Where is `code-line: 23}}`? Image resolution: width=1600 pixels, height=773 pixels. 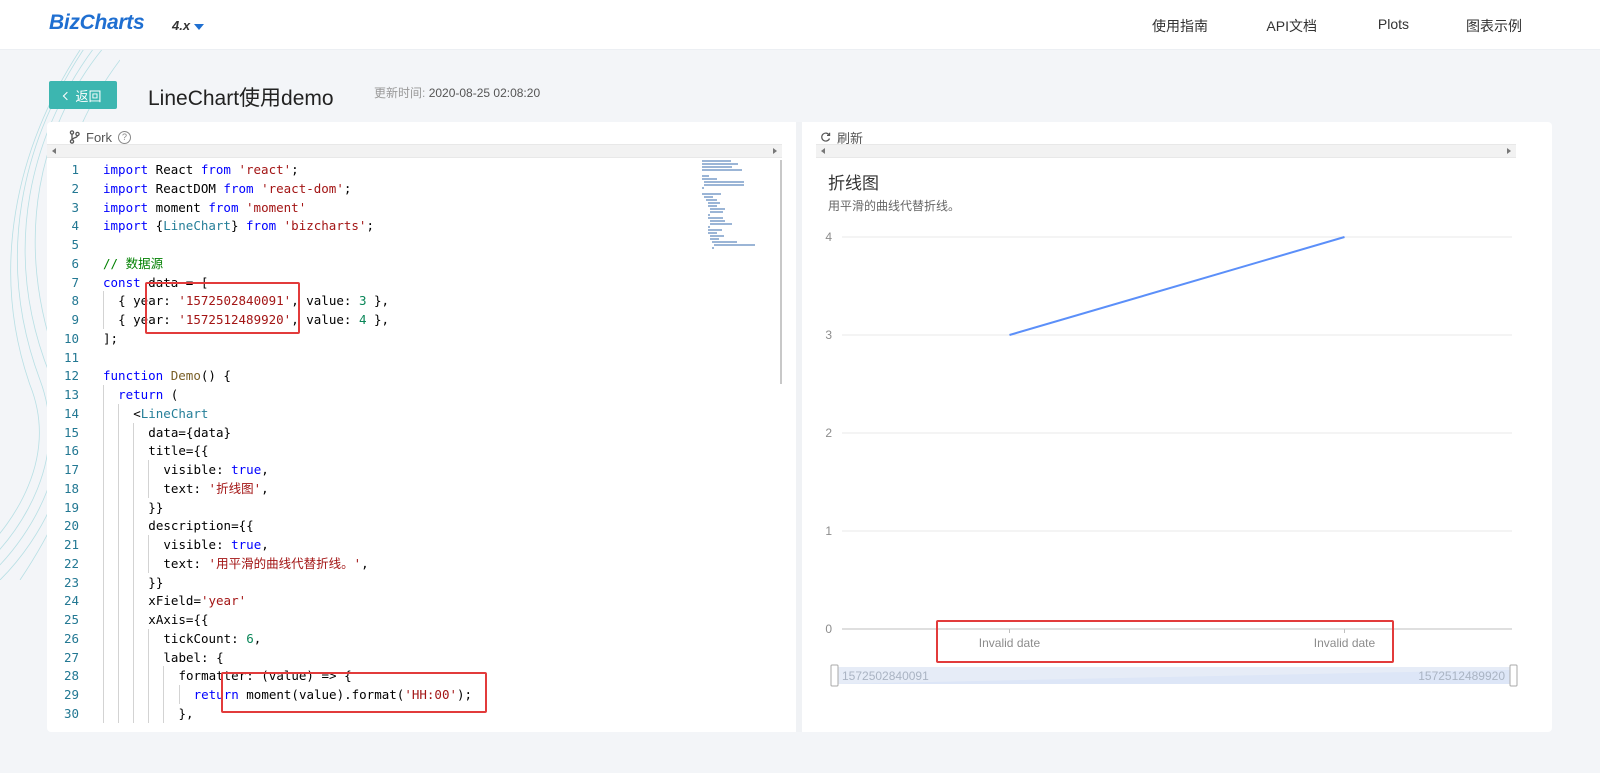 code-line: 23}} is located at coordinates (392, 582).